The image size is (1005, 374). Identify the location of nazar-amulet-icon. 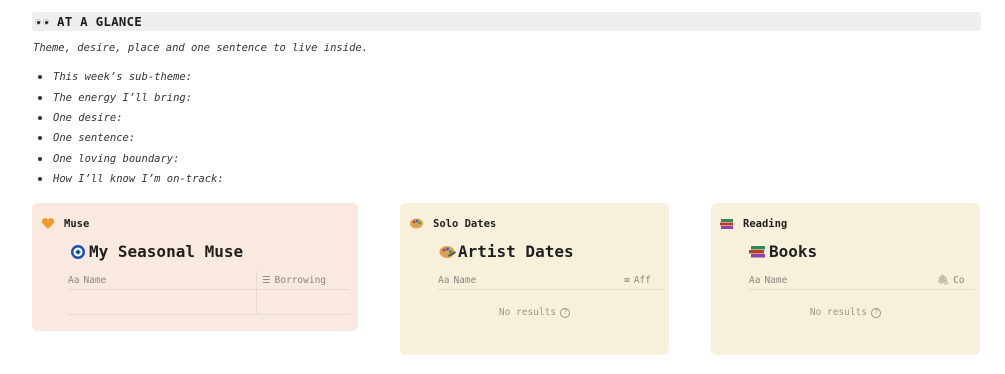
(78, 252).